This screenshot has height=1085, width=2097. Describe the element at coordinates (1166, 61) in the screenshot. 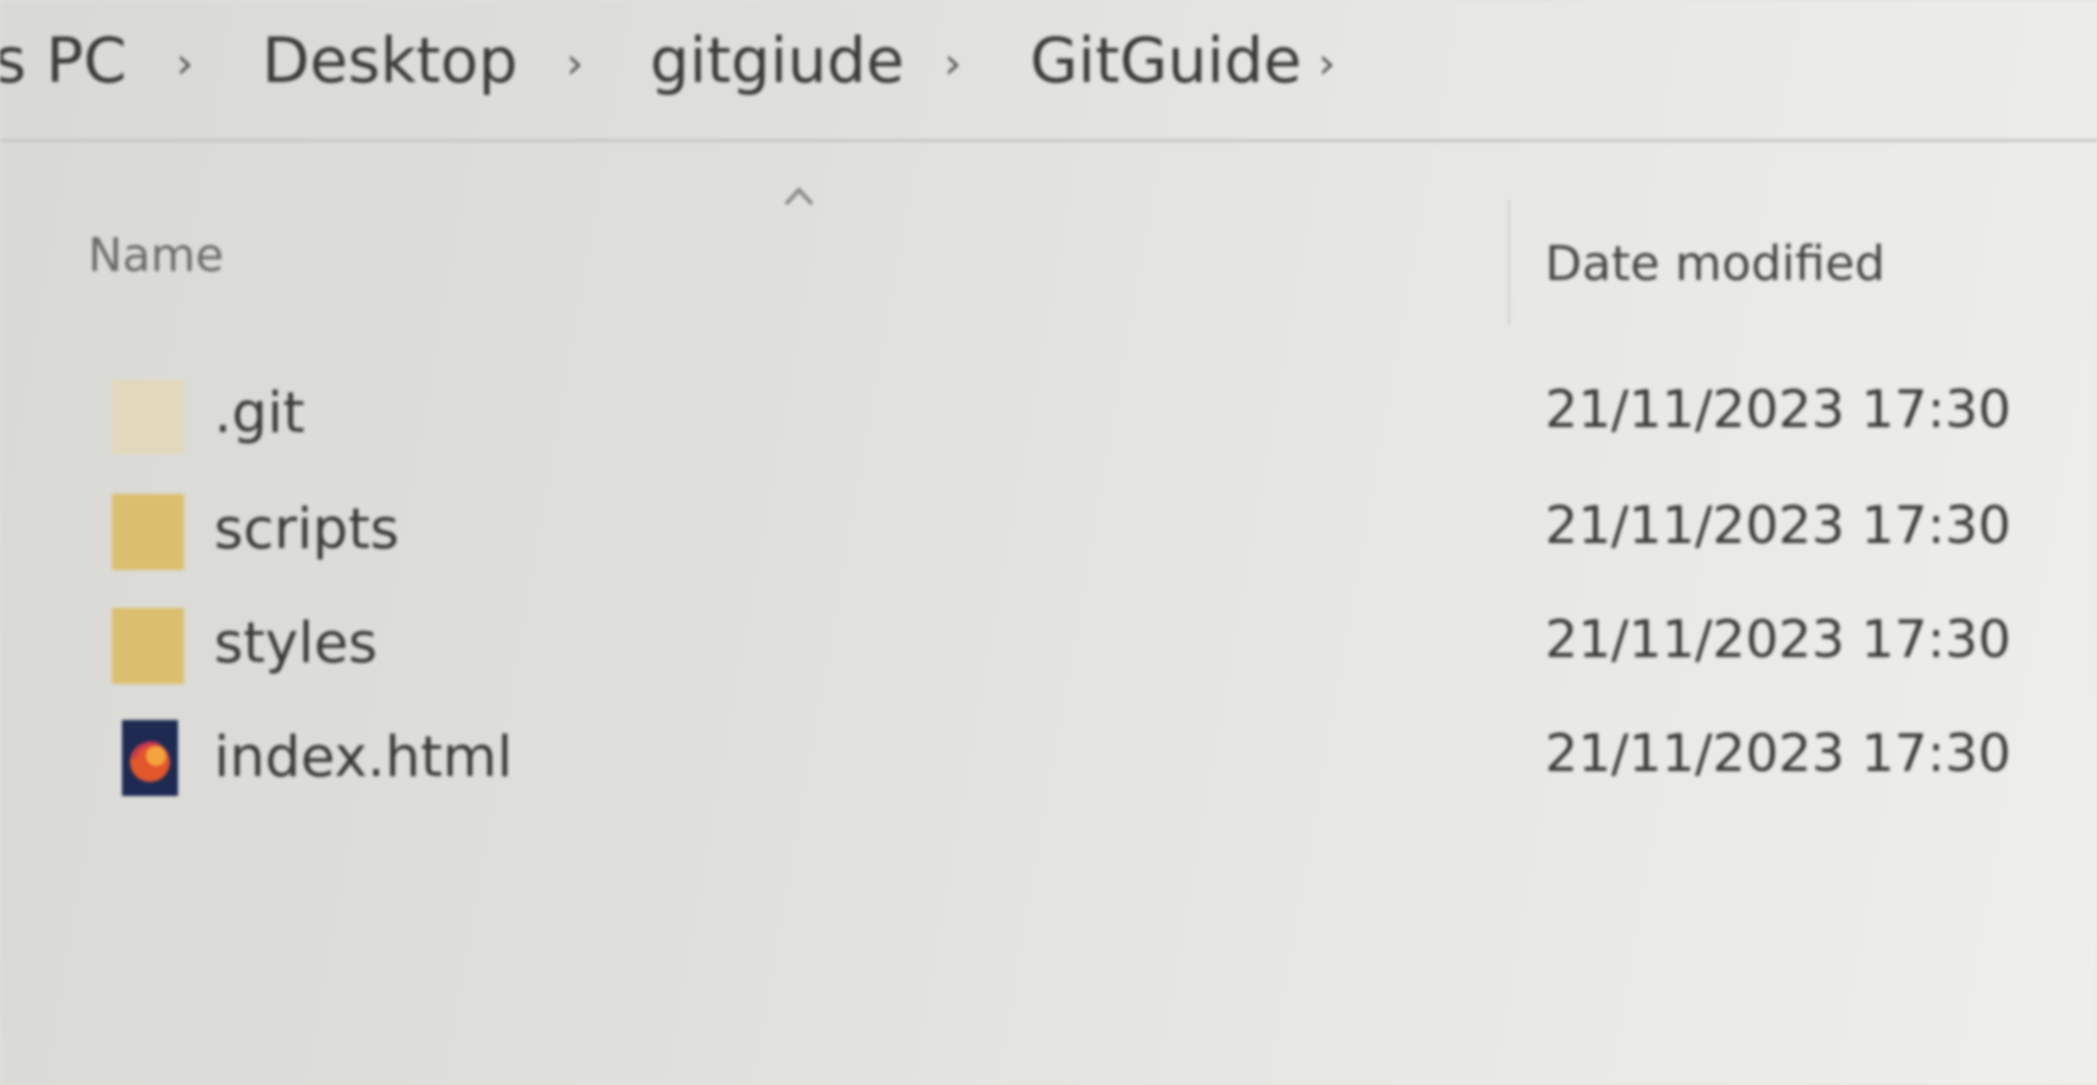

I see `breadcrumb-item-gitguide: GitGuide` at that location.